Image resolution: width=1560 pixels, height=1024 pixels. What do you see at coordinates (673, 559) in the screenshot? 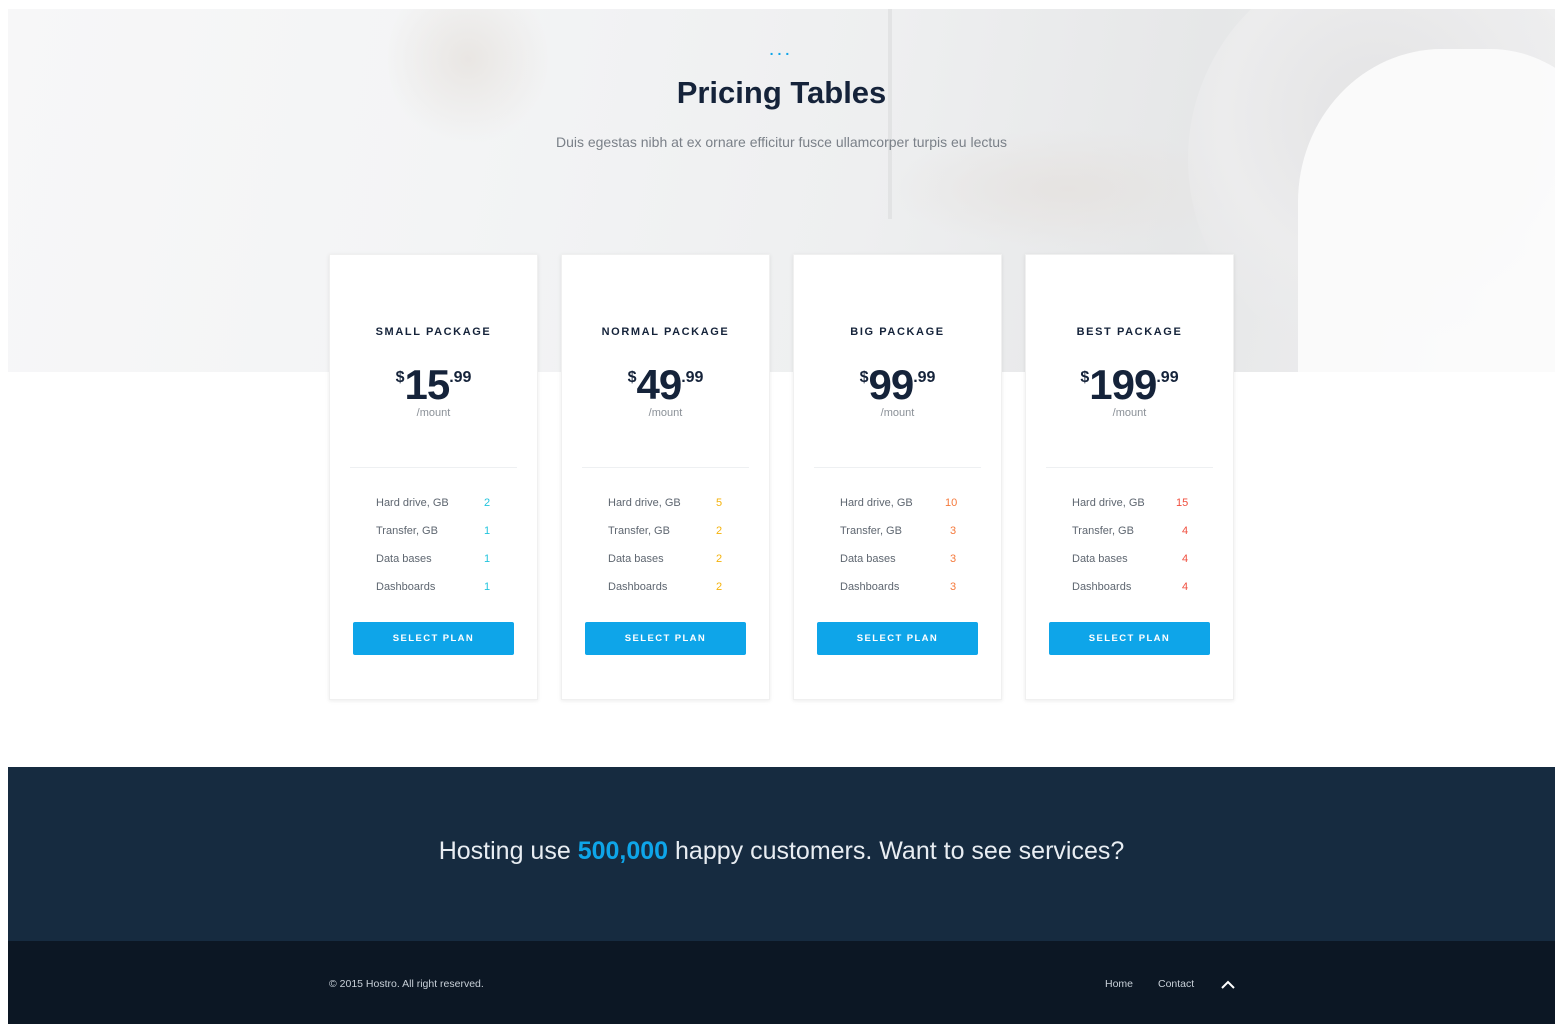
I see `feature-row: Data bases 2` at bounding box center [673, 559].